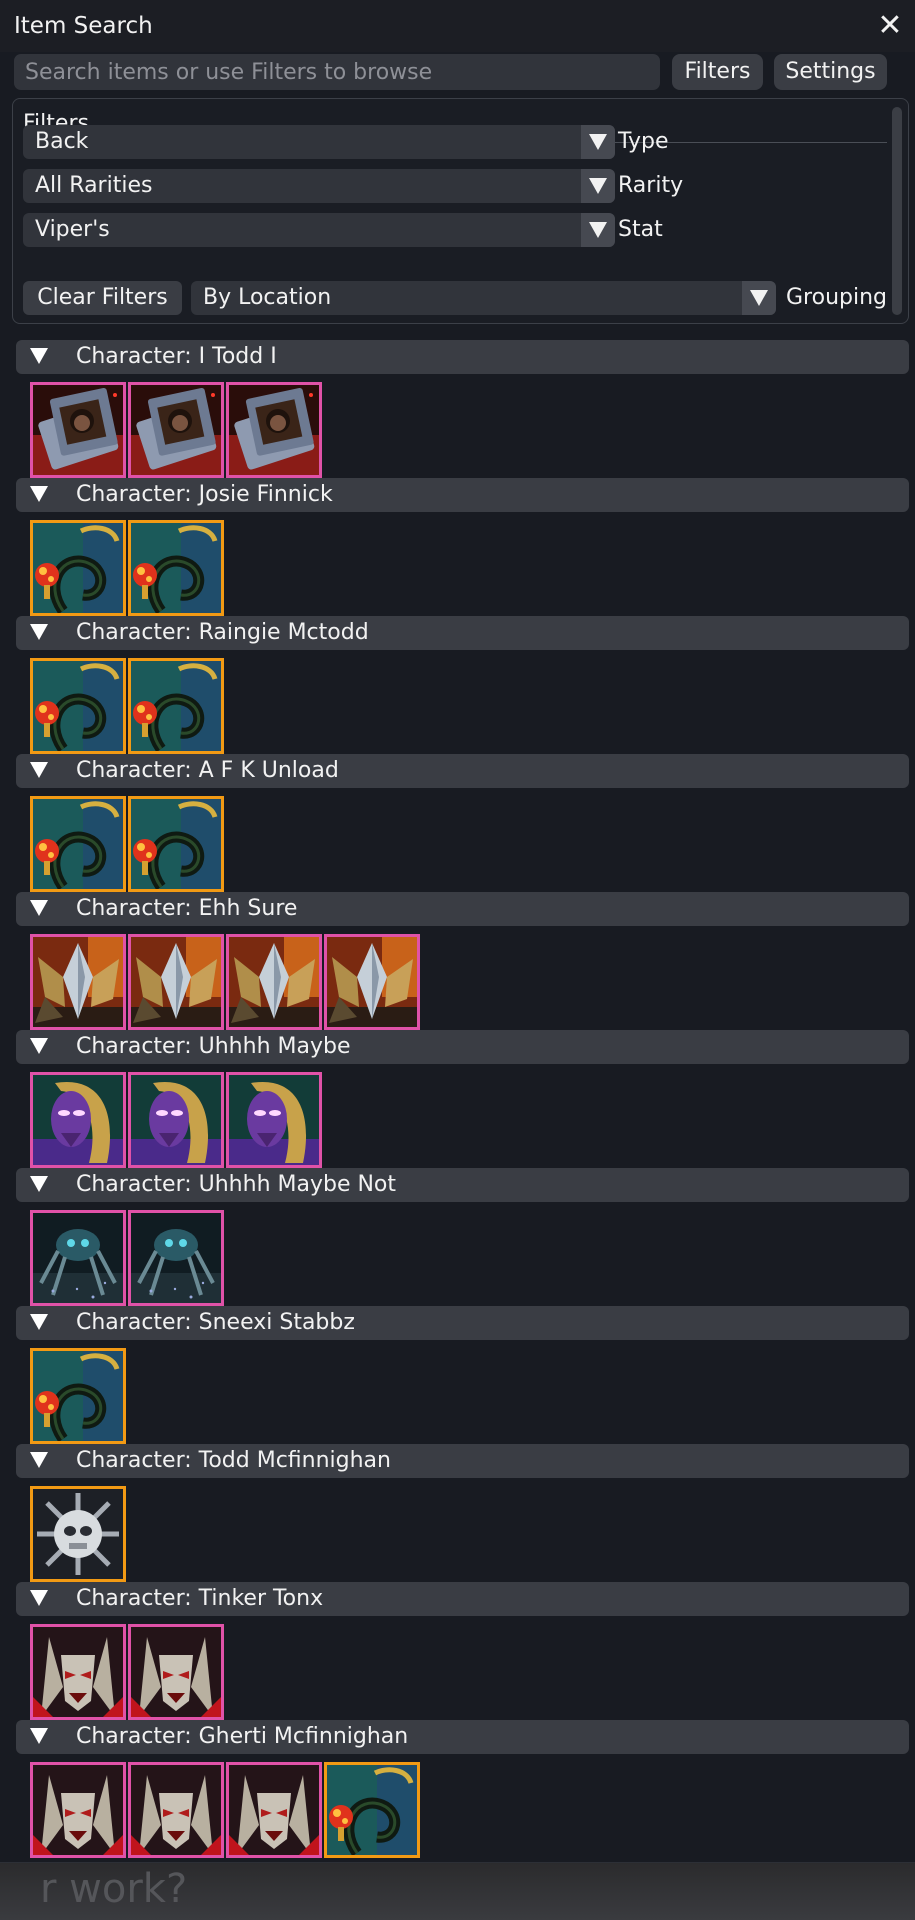  I want to click on type-label: Type, so click(643, 141).